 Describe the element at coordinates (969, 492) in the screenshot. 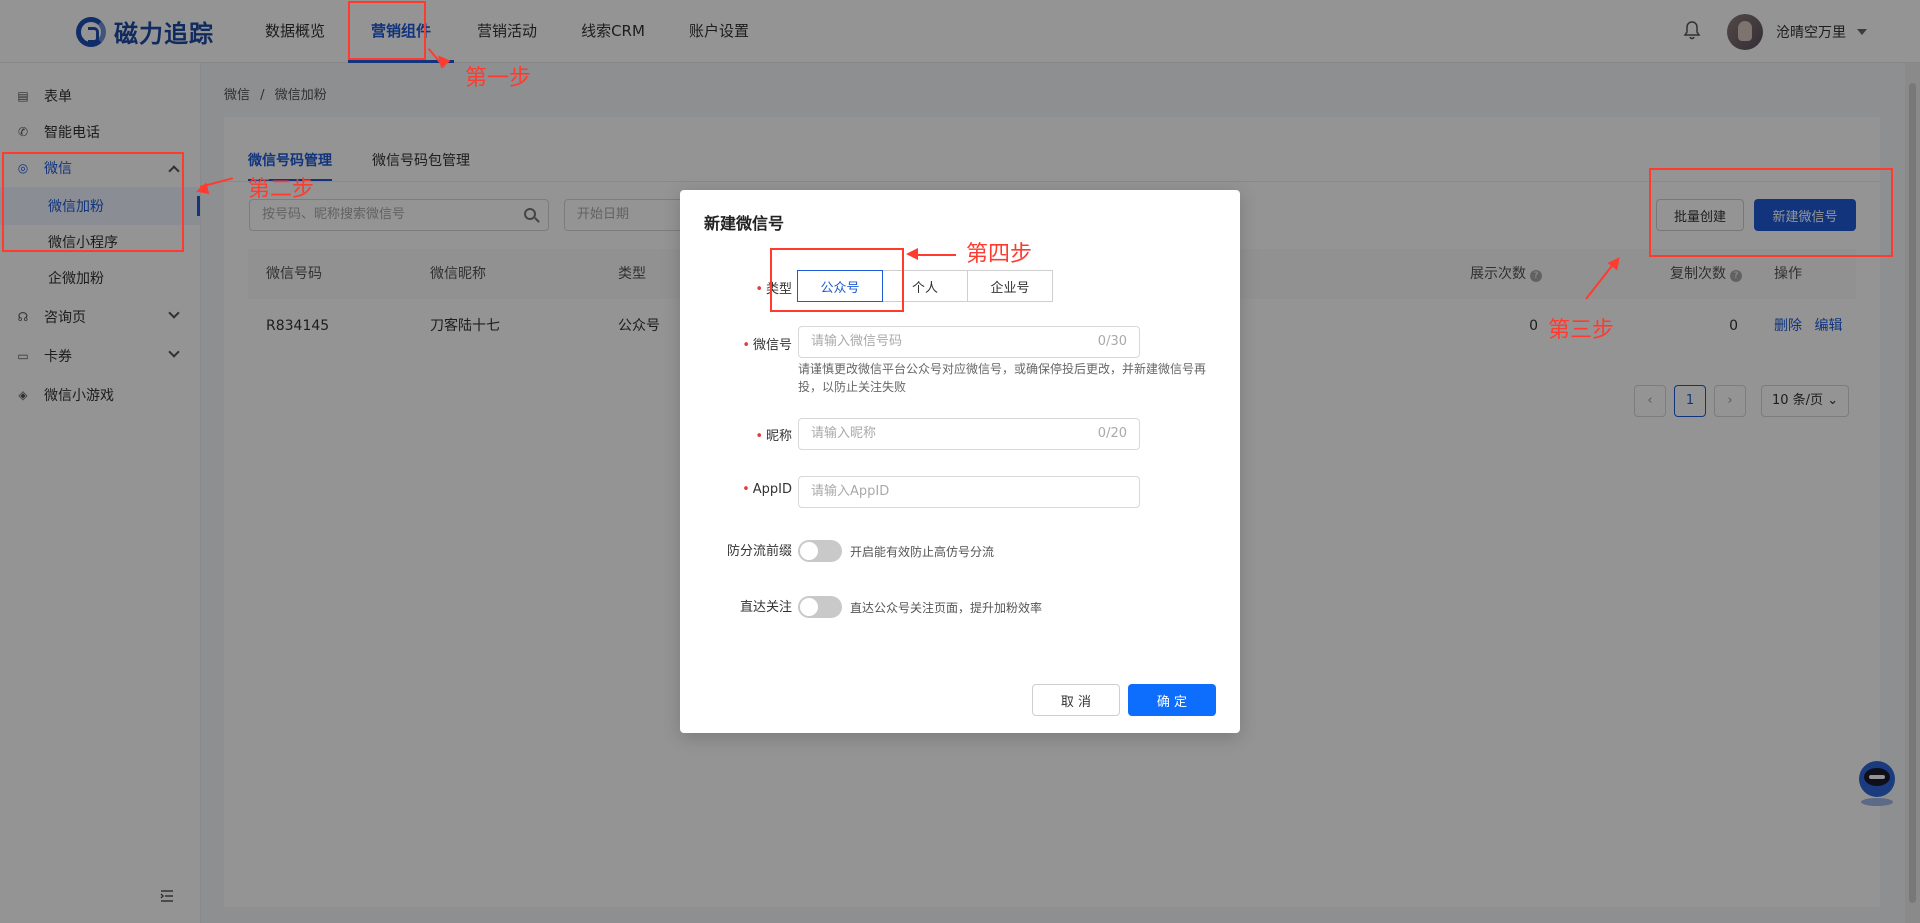

I see `appid-input: 请输入AppID` at that location.